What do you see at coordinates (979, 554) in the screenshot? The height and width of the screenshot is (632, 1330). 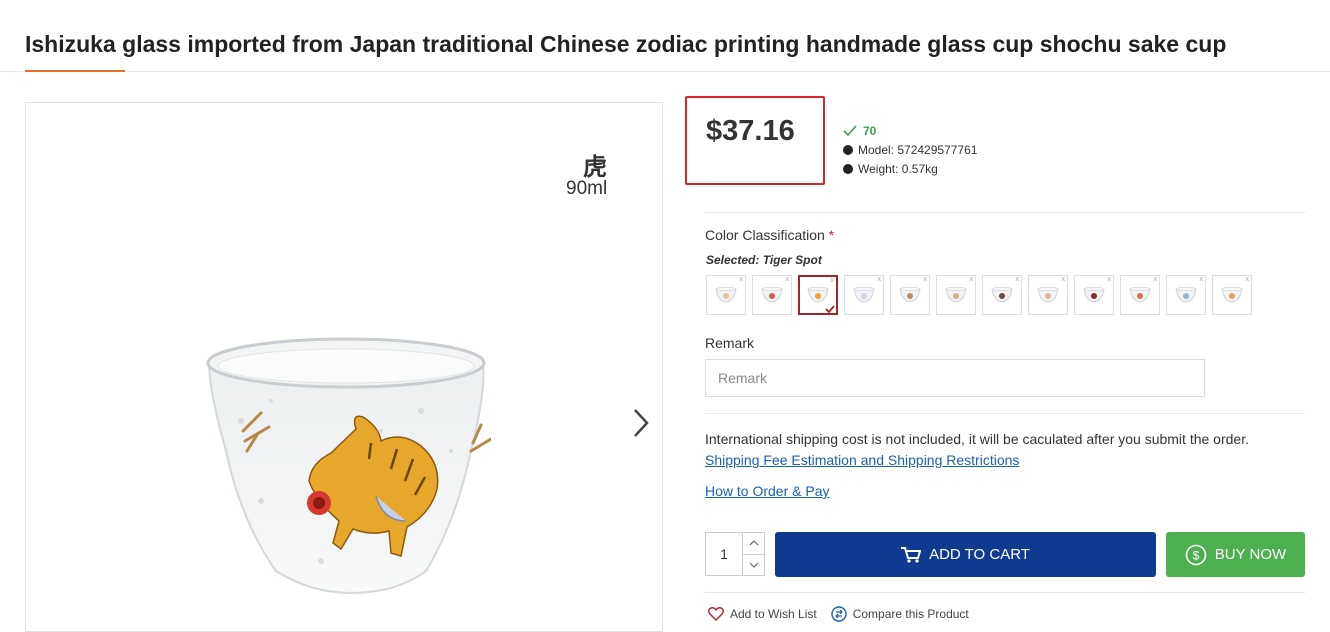 I see `add-to-cart-label: ADD TO CART` at bounding box center [979, 554].